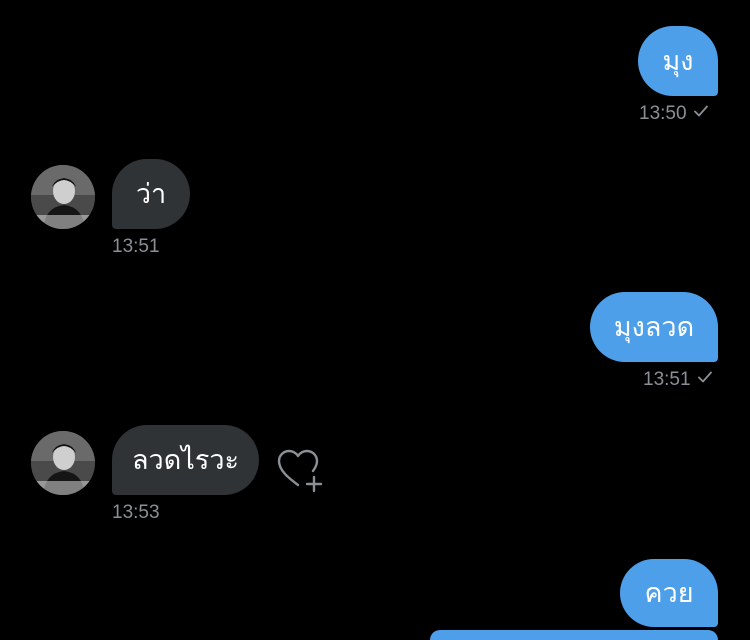  I want to click on message-bubble-incoming: ลวดไรวะ, so click(185, 460).